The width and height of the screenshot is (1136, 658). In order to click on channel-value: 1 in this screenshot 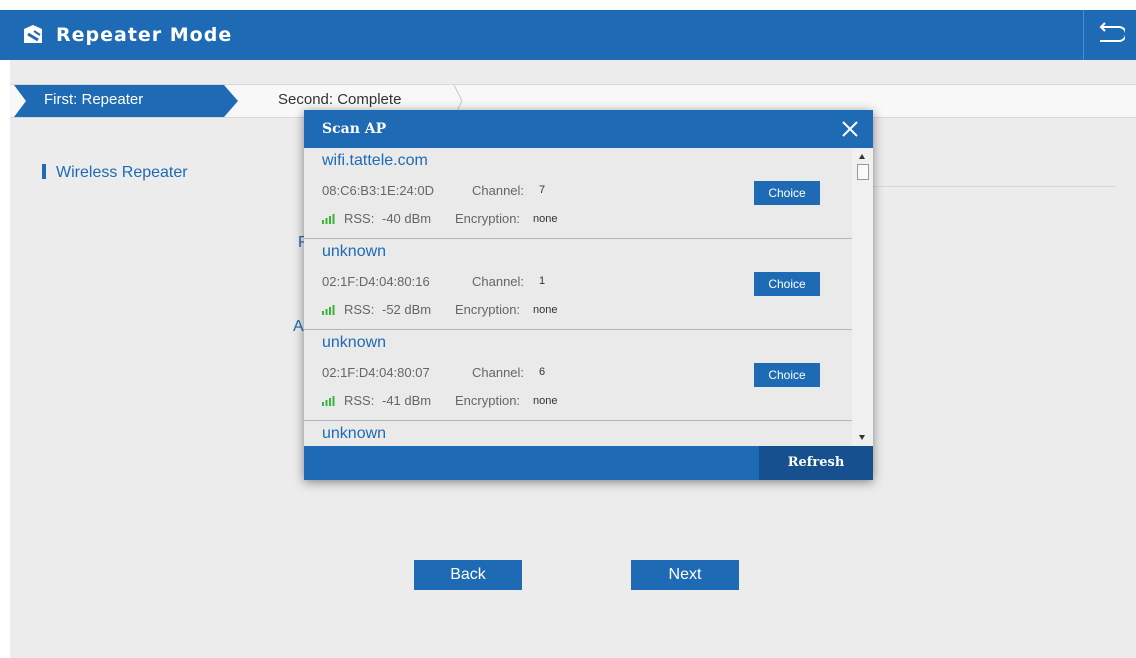, I will do `click(542, 281)`.